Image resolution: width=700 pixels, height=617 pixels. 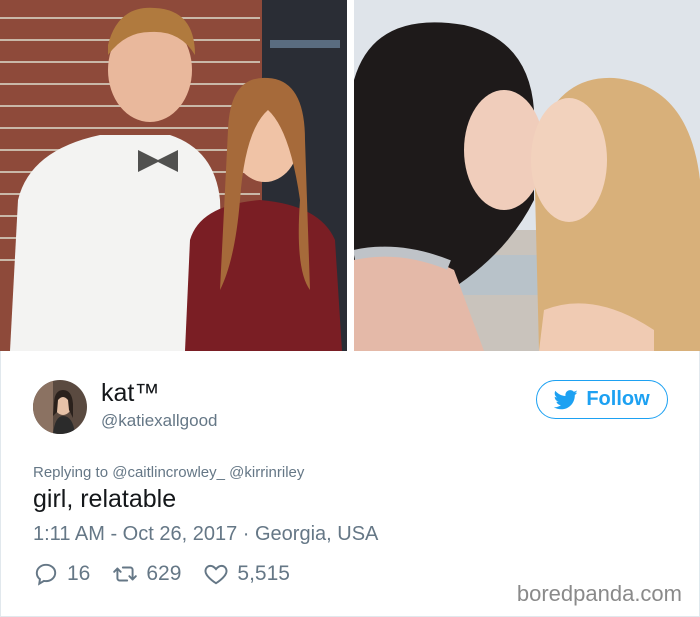 I want to click on reply-count: 16, so click(x=79, y=573).